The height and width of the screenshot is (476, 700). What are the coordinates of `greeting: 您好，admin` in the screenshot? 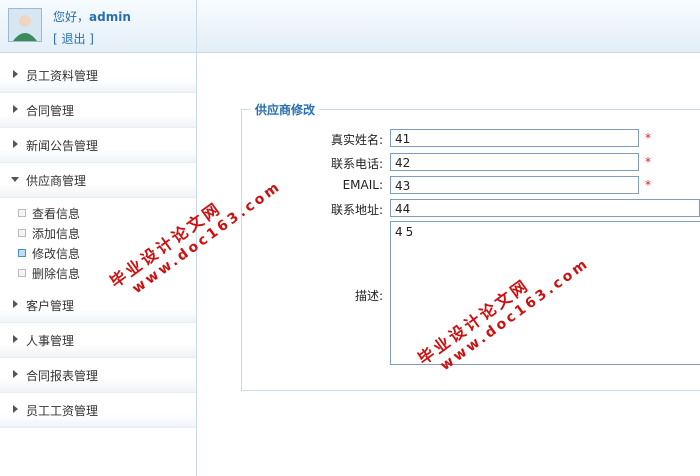 It's located at (92, 16).